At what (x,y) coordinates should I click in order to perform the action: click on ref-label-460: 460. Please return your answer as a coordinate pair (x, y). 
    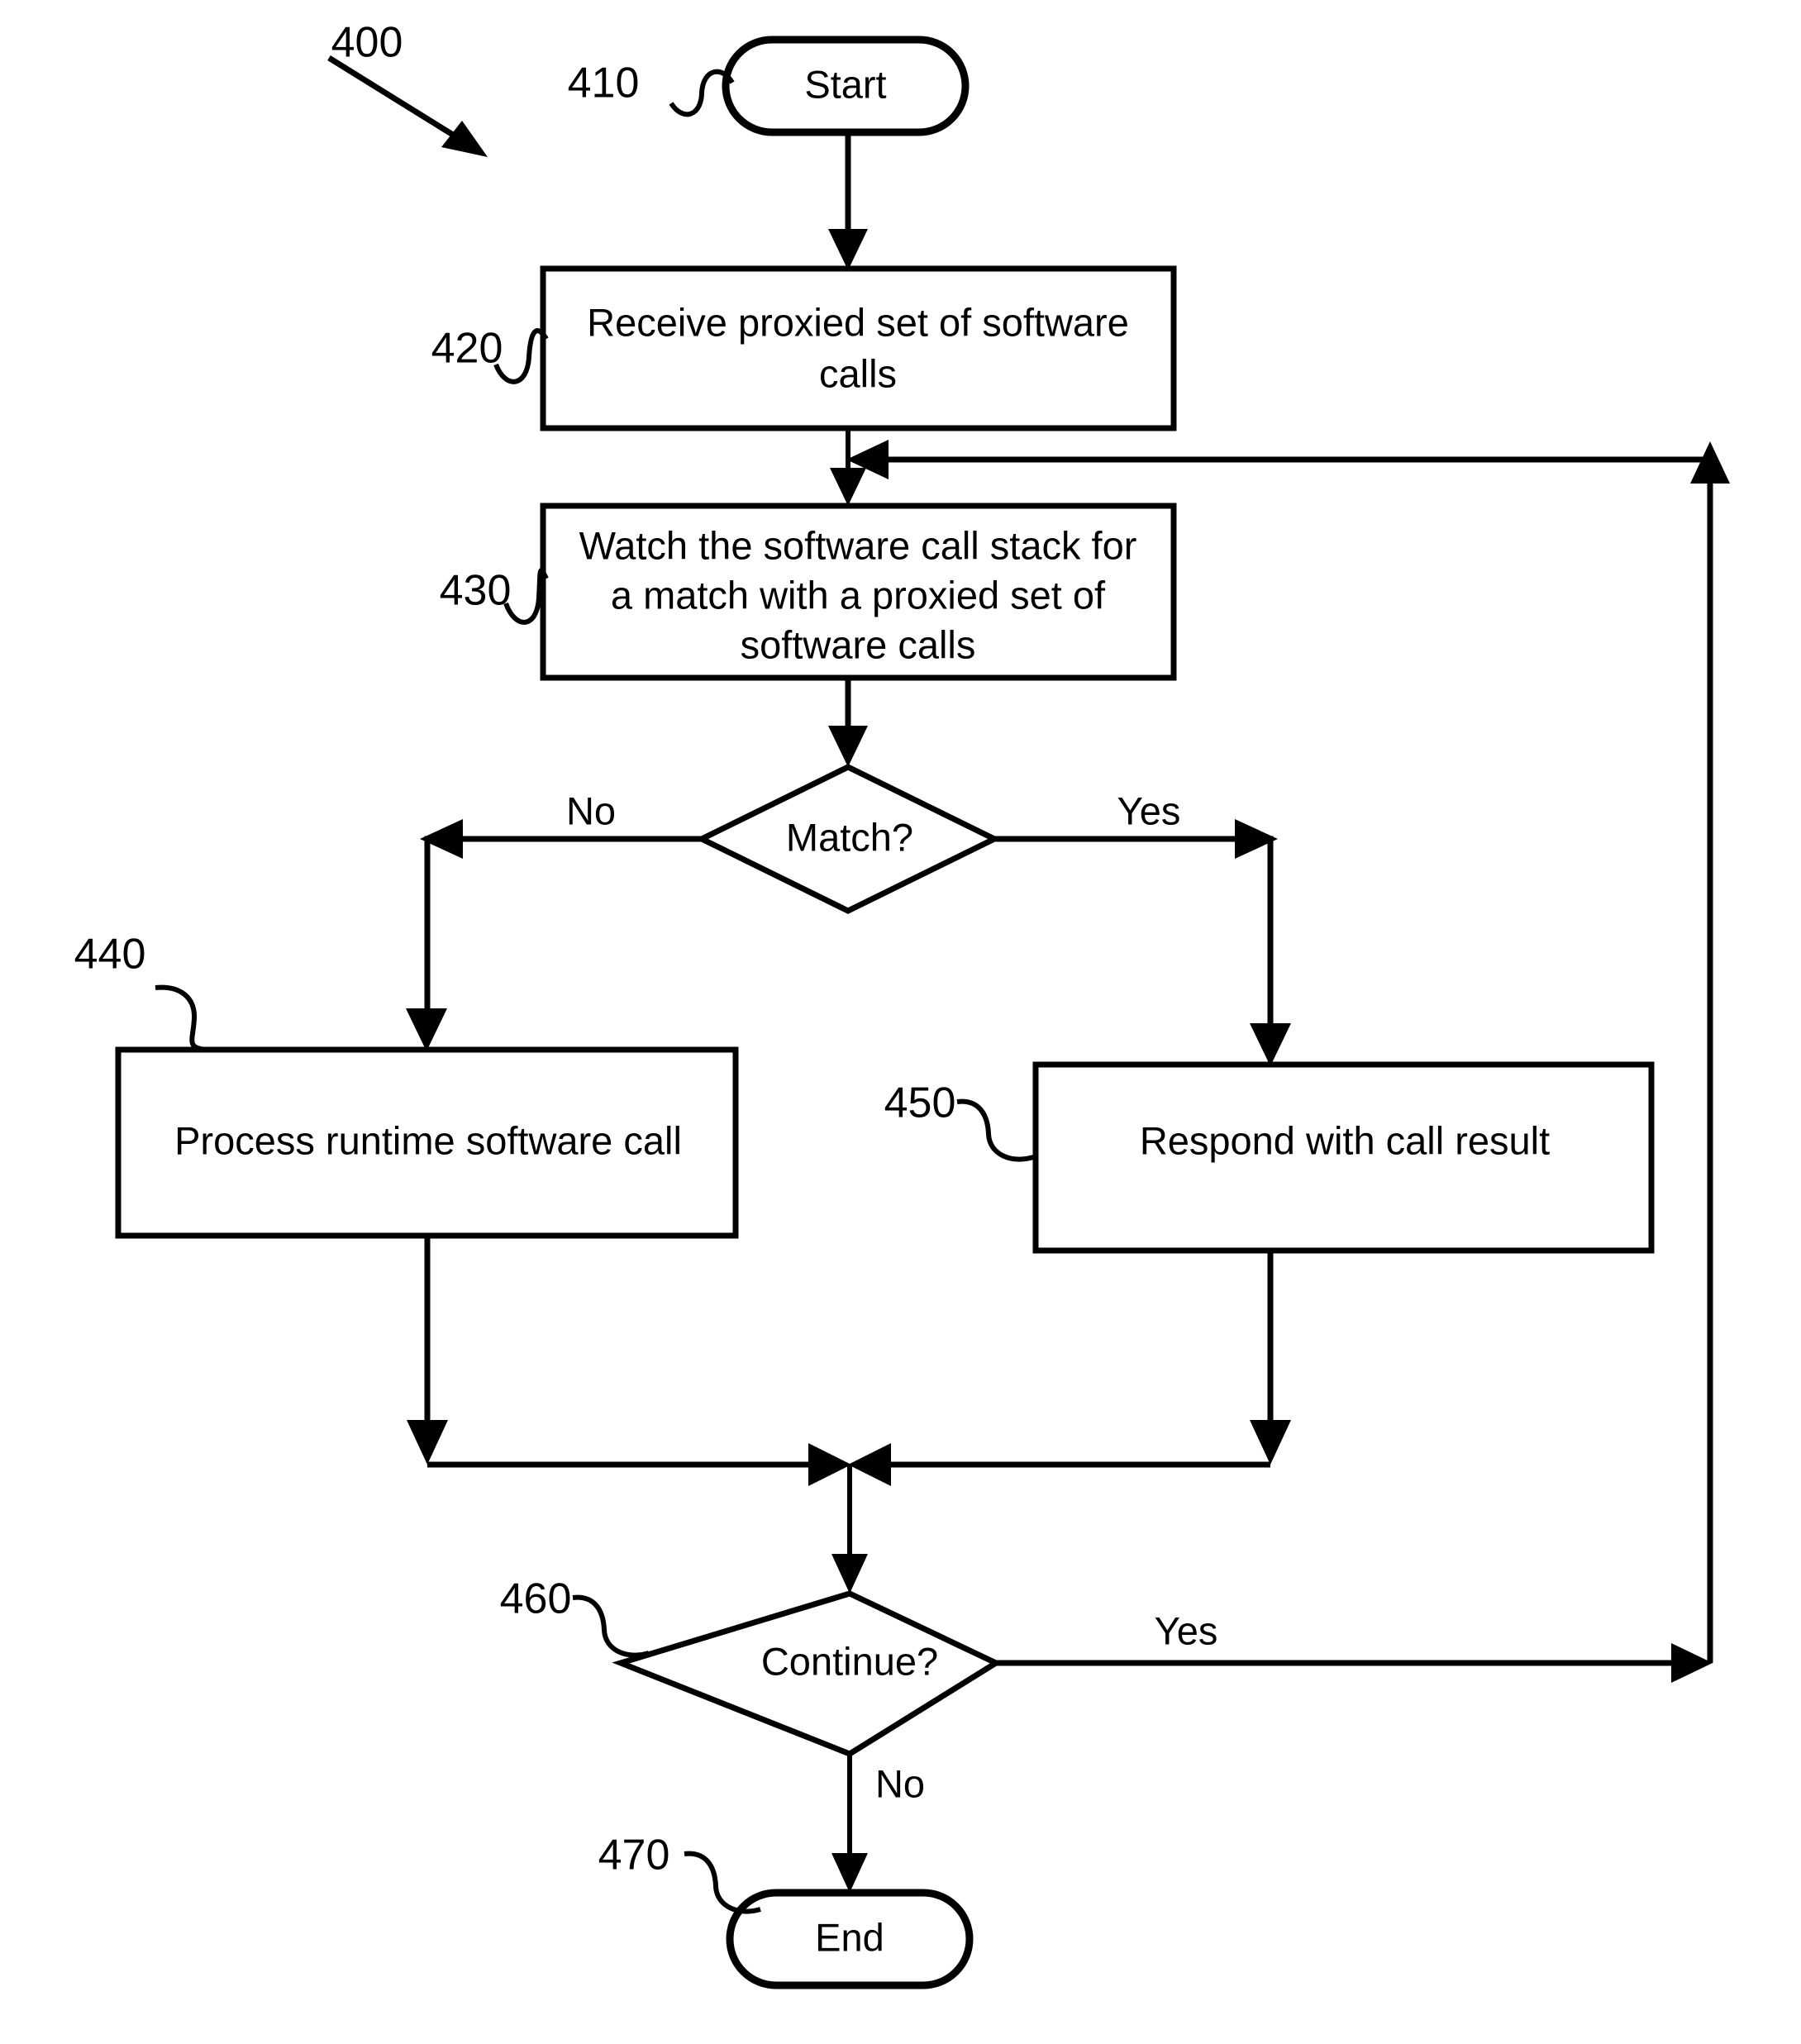
    Looking at the image, I should click on (536, 1599).